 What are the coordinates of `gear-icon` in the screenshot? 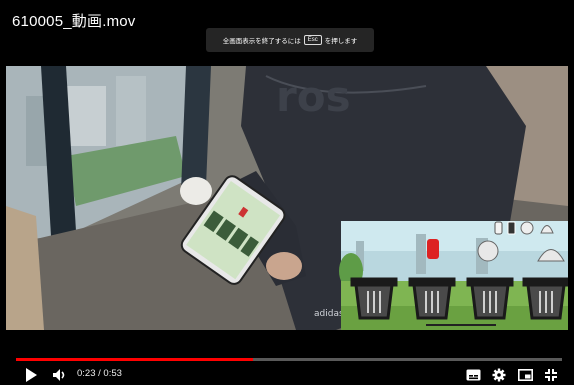 It's located at (499, 375).